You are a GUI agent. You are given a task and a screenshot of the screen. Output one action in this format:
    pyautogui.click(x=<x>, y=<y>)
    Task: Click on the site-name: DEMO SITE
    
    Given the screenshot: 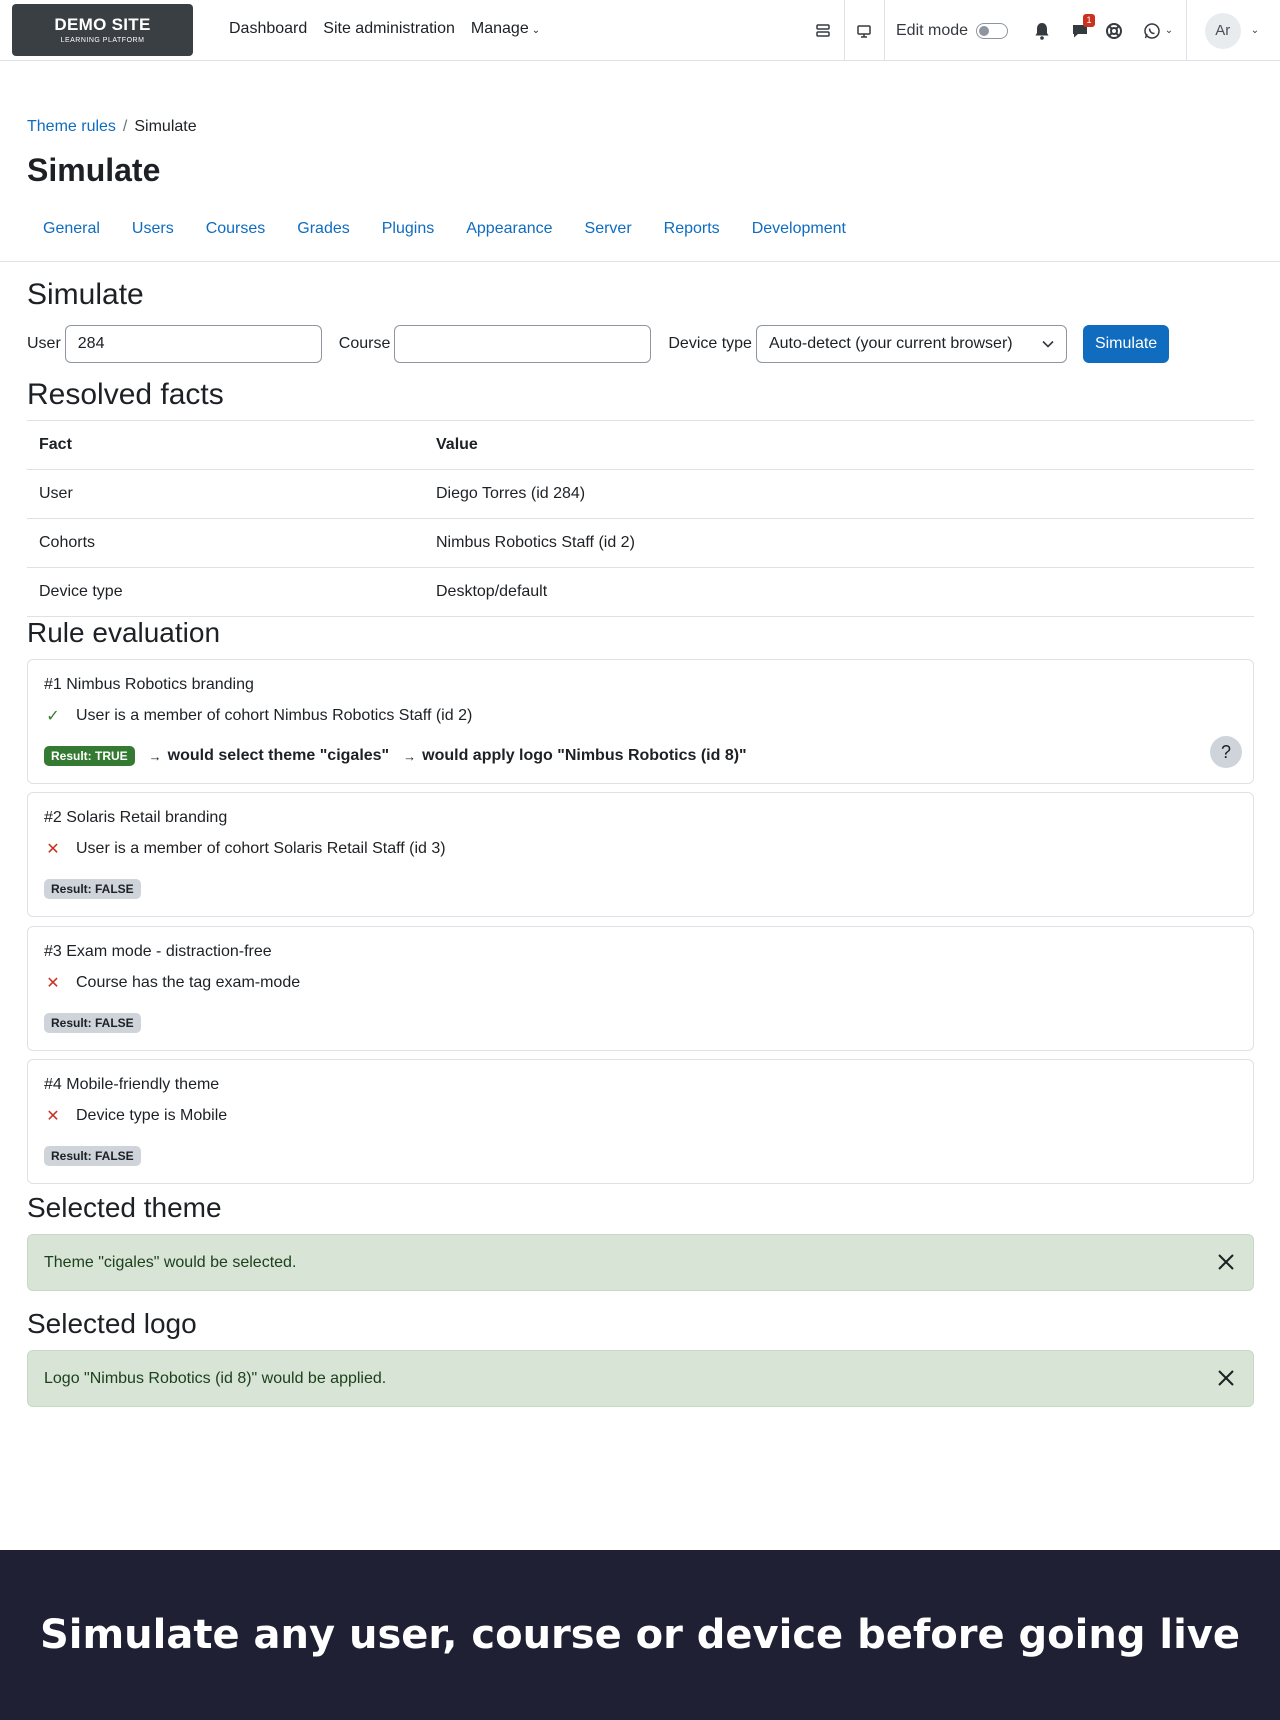 What is the action you would take?
    pyautogui.click(x=102, y=24)
    